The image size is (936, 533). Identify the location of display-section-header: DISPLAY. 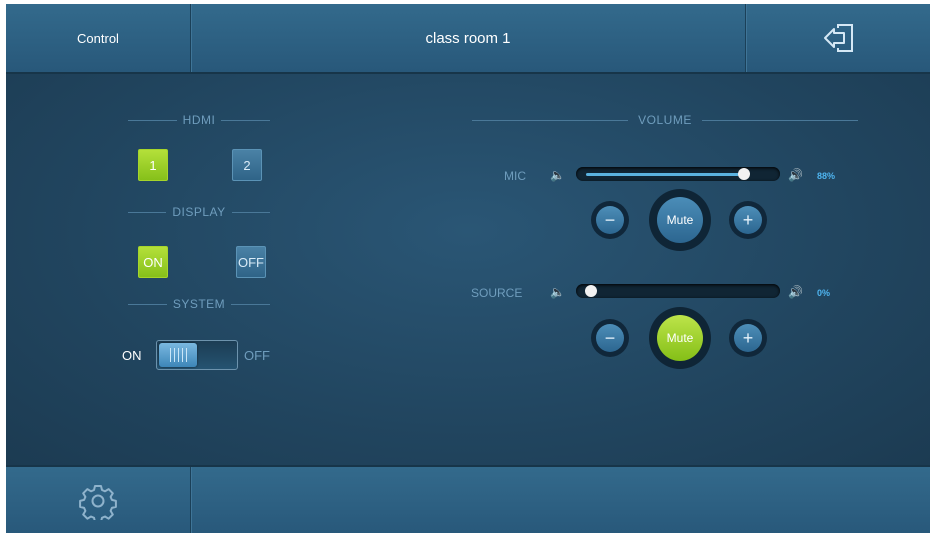
(199, 212).